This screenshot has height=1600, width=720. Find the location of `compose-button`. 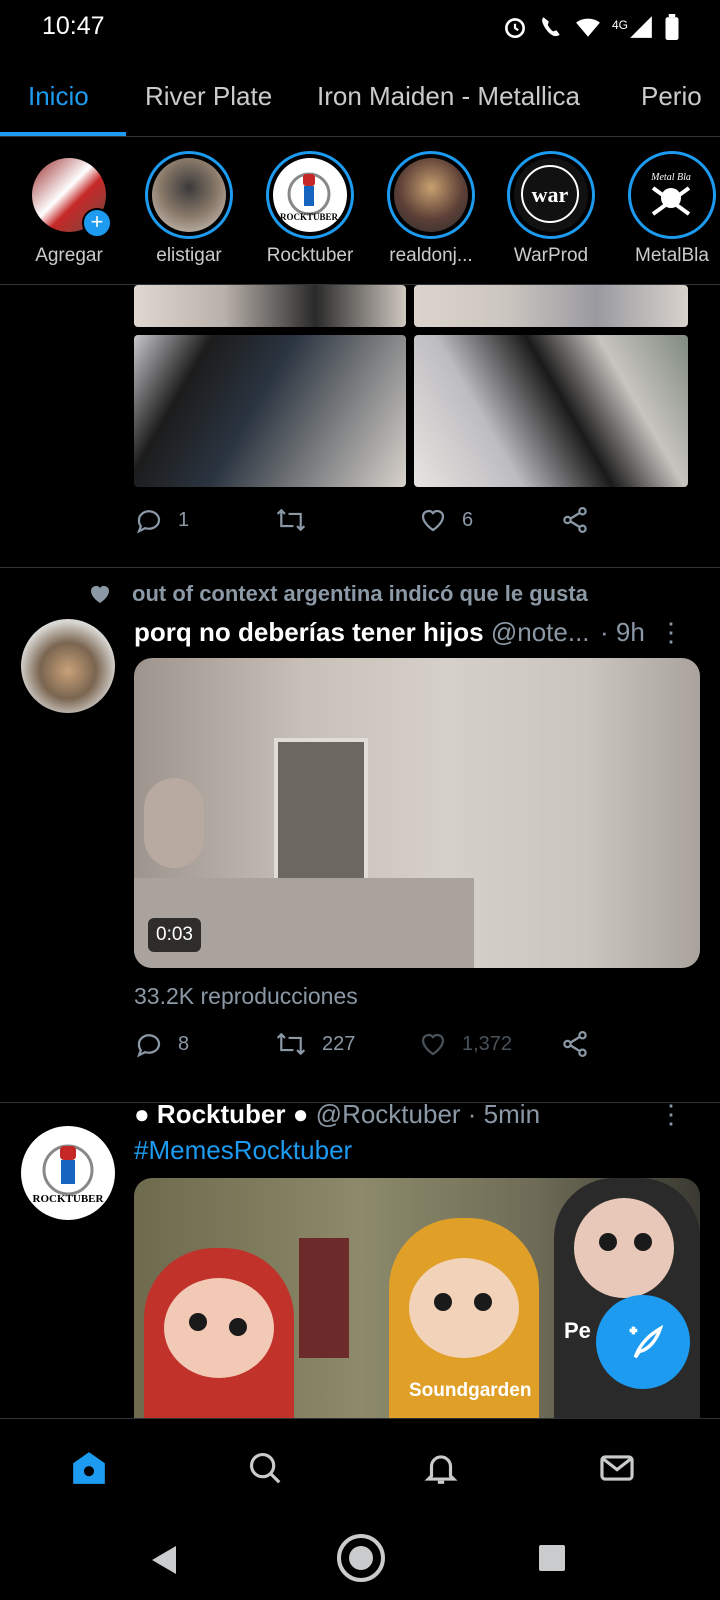

compose-button is located at coordinates (643, 1342).